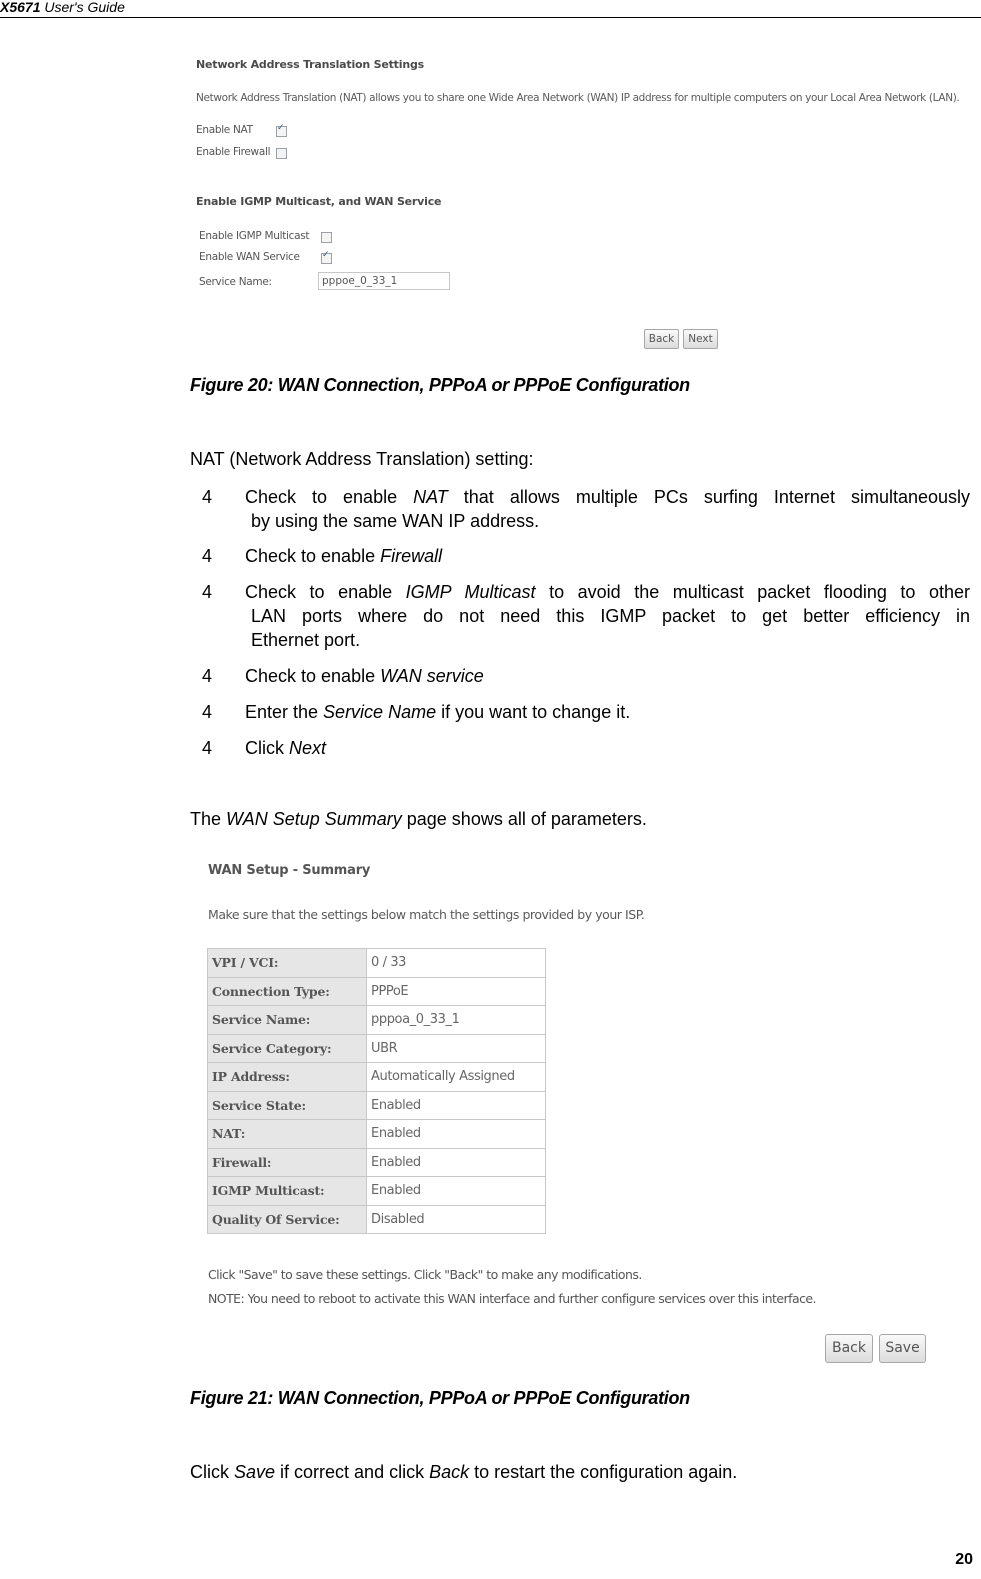 Image resolution: width=981 pixels, height=1579 pixels. I want to click on summary-key: Service State:, so click(287, 1105).